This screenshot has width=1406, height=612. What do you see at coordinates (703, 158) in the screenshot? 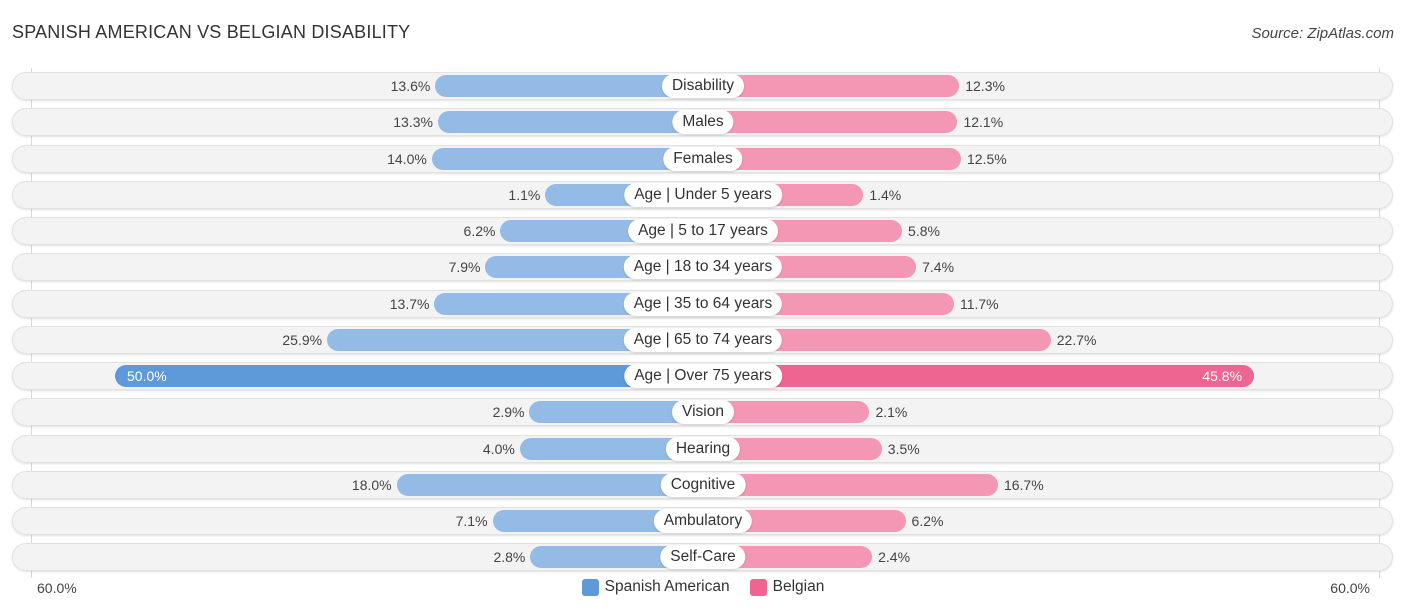
I see `category-label-females: Females` at bounding box center [703, 158].